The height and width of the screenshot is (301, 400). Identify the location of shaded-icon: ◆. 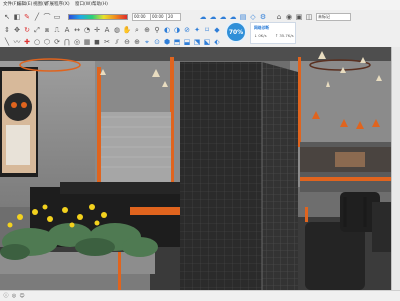
(217, 30).